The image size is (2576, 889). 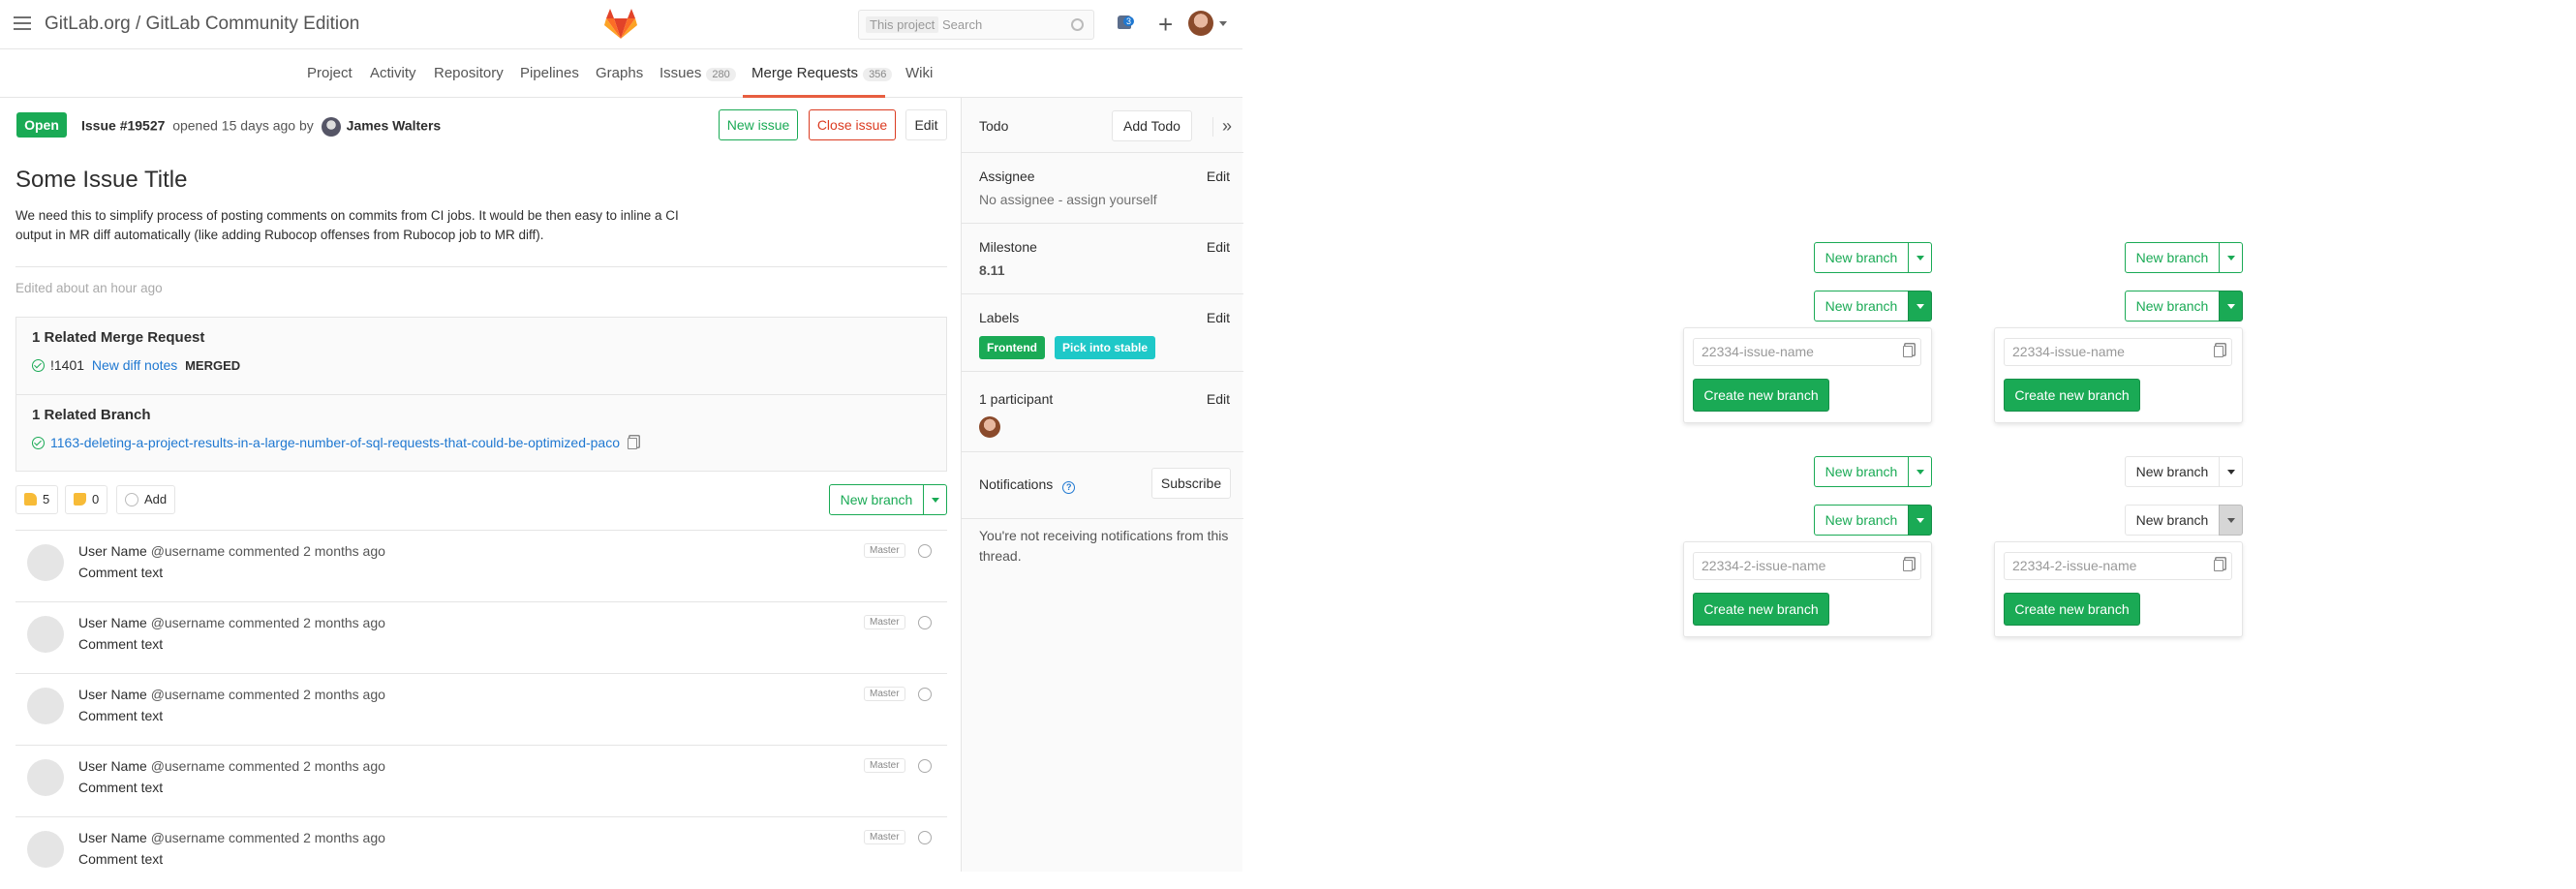 What do you see at coordinates (884, 622) in the screenshot?
I see `role-badge: Master` at bounding box center [884, 622].